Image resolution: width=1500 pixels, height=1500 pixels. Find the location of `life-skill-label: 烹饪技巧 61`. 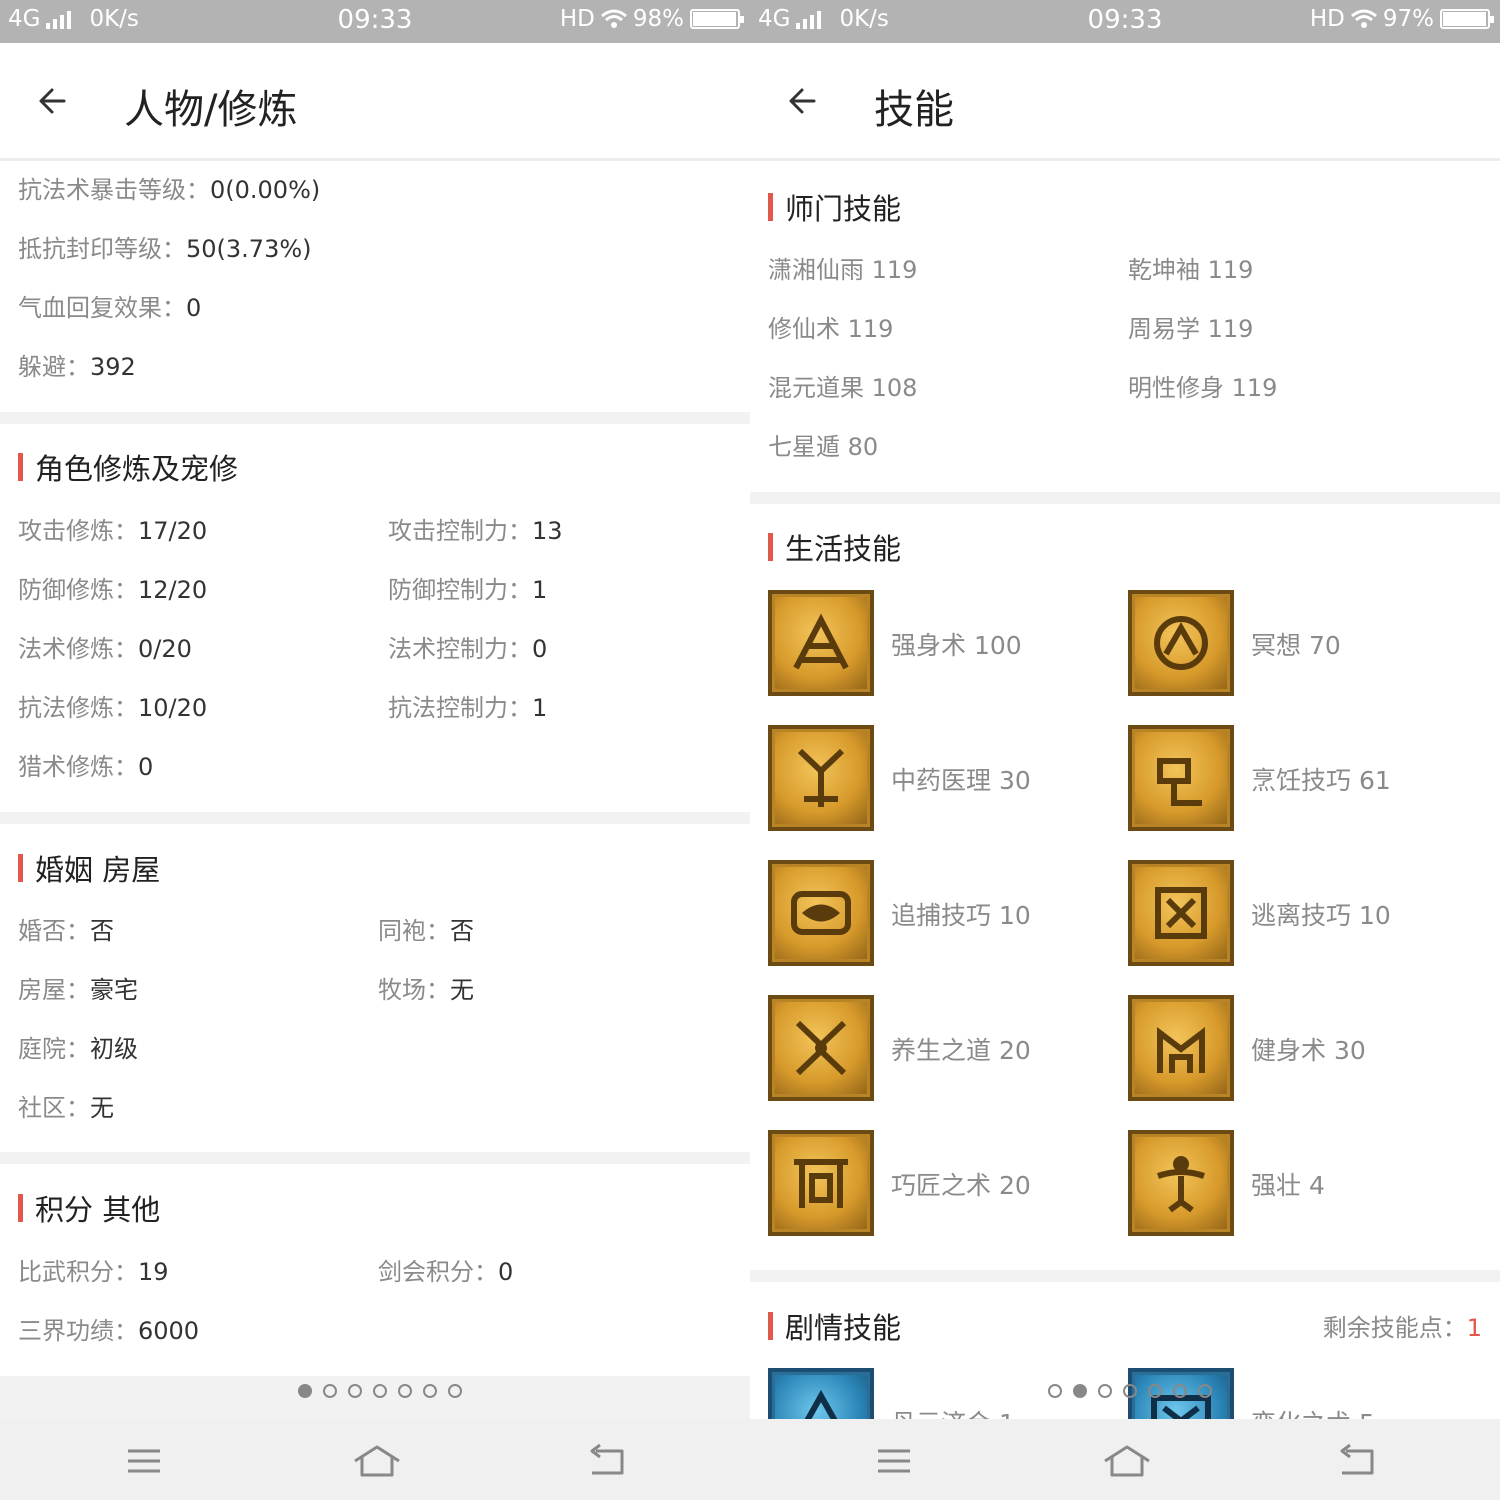

life-skill-label: 烹饪技巧 61 is located at coordinates (1321, 779).